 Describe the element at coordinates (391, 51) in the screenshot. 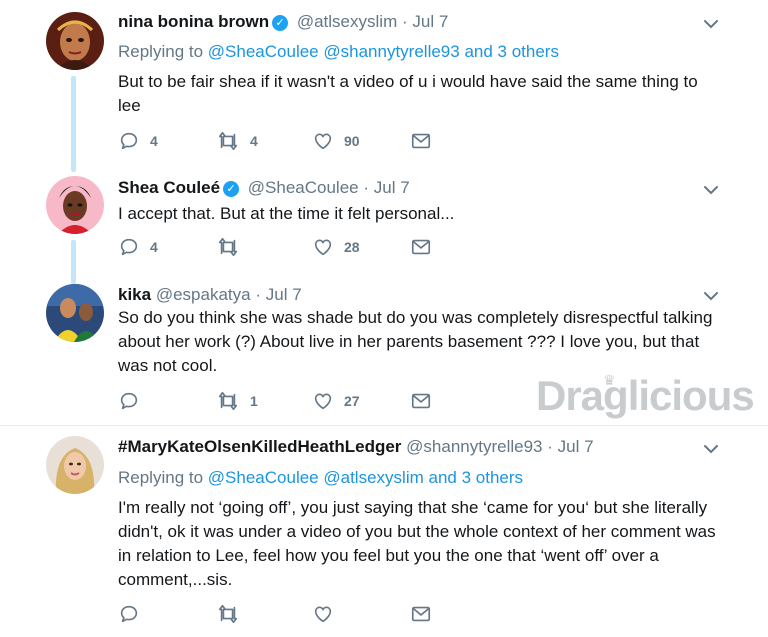

I see `mention-link: @shannytyrelle93` at that location.